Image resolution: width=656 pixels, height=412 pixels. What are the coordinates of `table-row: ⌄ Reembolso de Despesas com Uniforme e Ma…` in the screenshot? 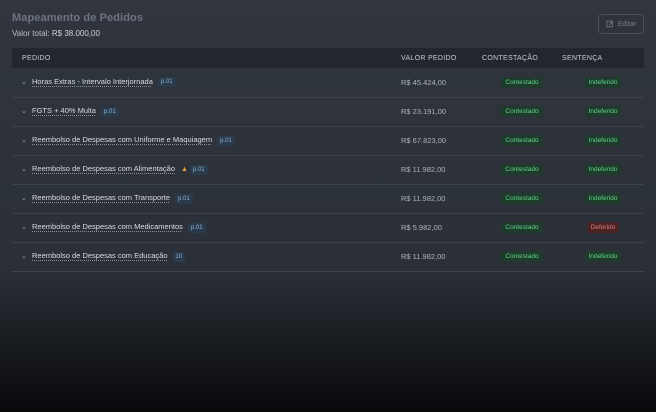 It's located at (328, 140).